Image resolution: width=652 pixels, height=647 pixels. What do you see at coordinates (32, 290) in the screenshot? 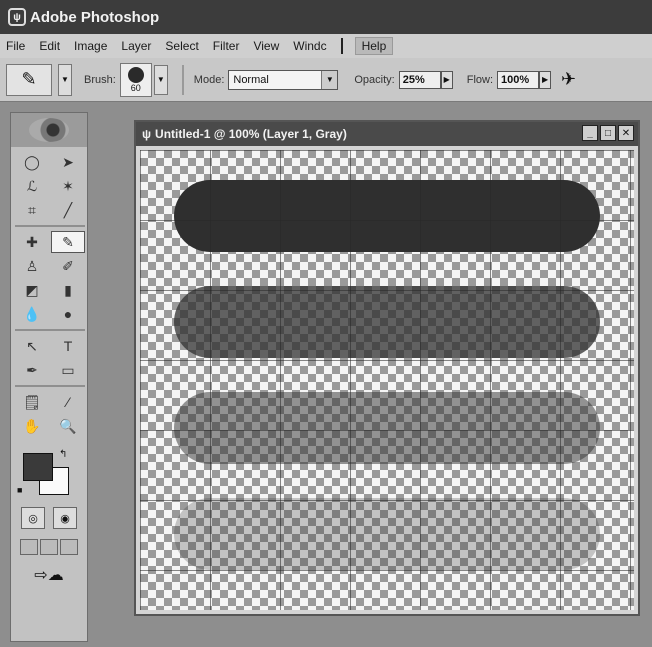
I see `eraser-icon: ◩` at bounding box center [32, 290].